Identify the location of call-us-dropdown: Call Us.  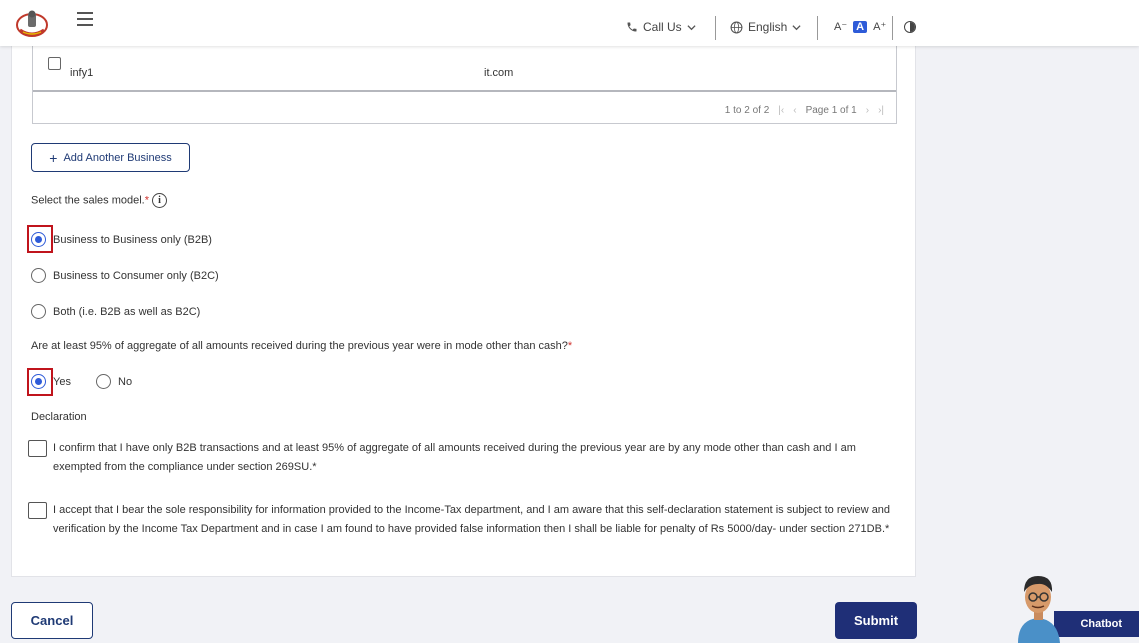
(661, 27).